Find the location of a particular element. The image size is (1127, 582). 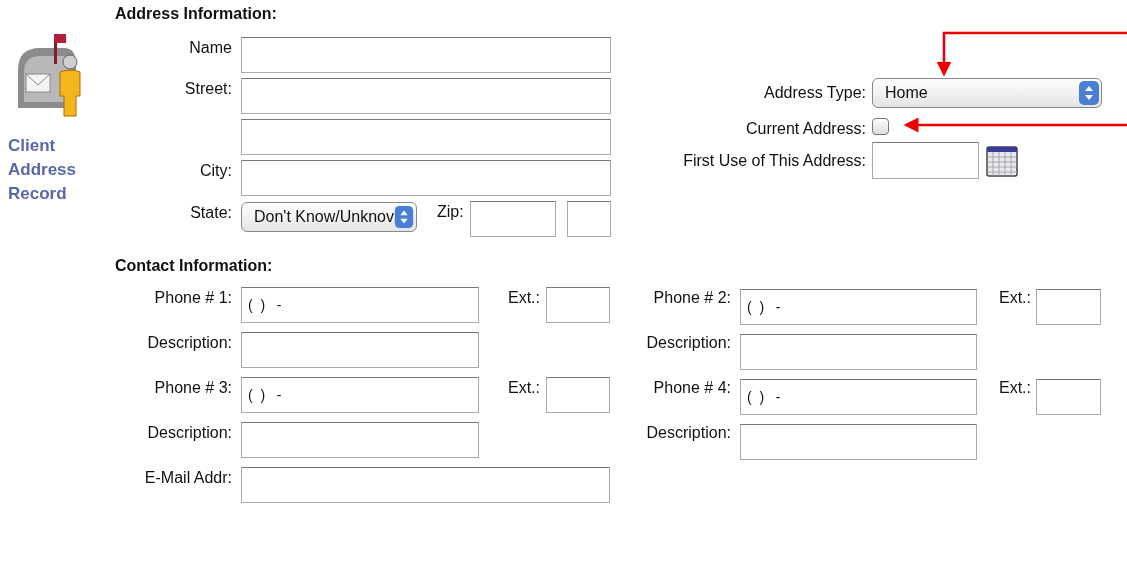

field-label: E-Mail Addr: is located at coordinates (188, 477).